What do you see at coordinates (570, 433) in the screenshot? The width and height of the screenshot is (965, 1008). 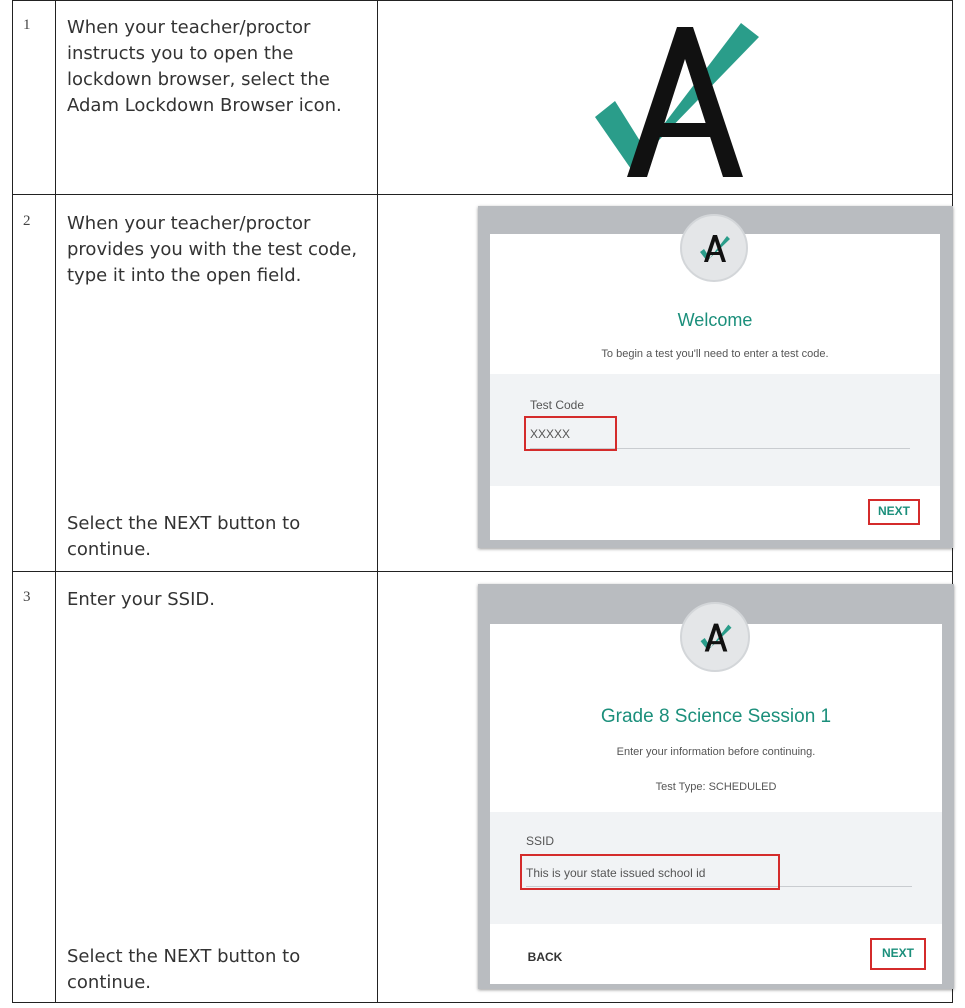 I see `test-code-highlight` at bounding box center [570, 433].